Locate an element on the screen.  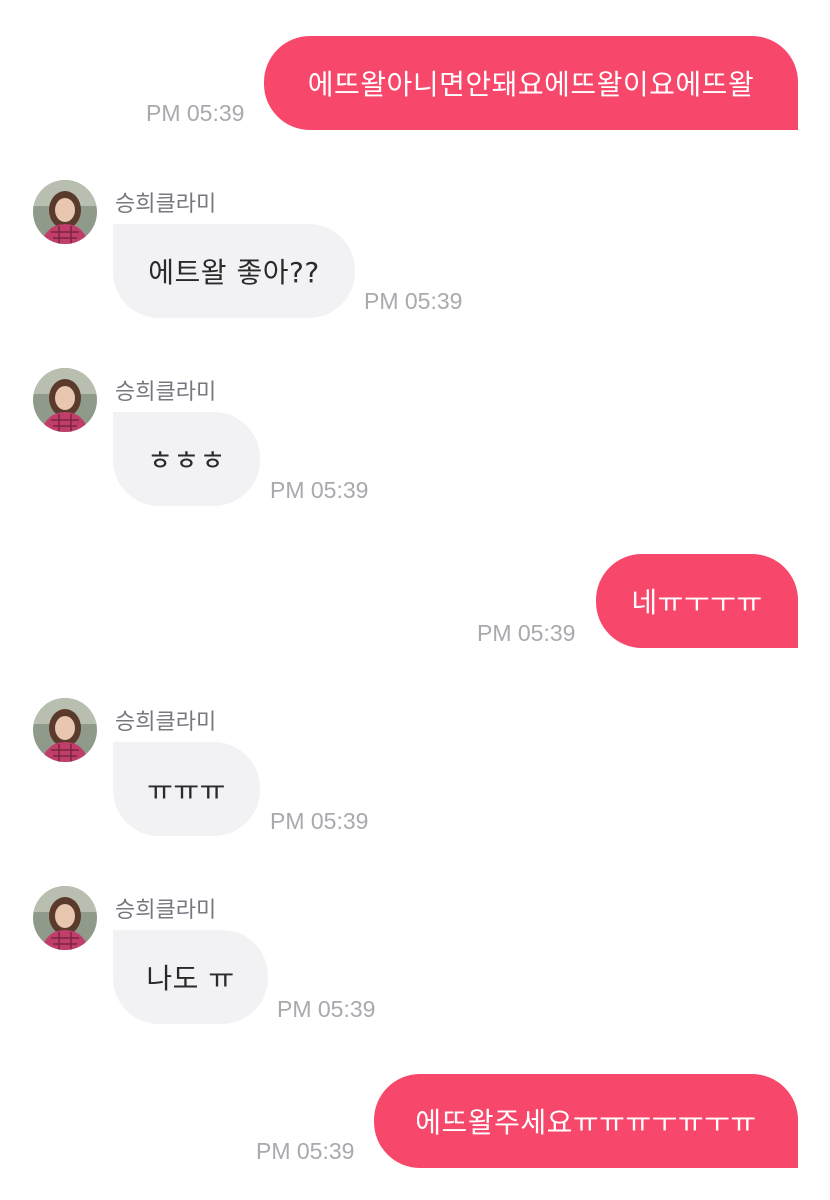
message-text: 에뜨왈주세요ㅠㅠㅠㅜㅠㅜㅠ is located at coordinates (586, 1122).